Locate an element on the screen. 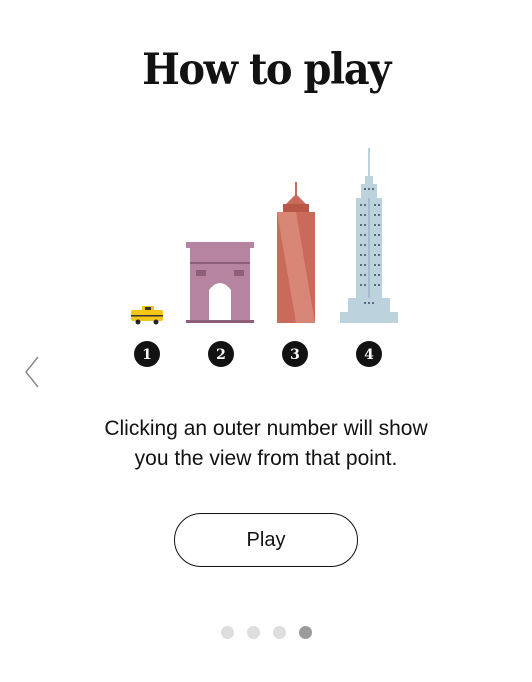 The height and width of the screenshot is (682, 532). step-badge-4: 4 is located at coordinates (369, 354).